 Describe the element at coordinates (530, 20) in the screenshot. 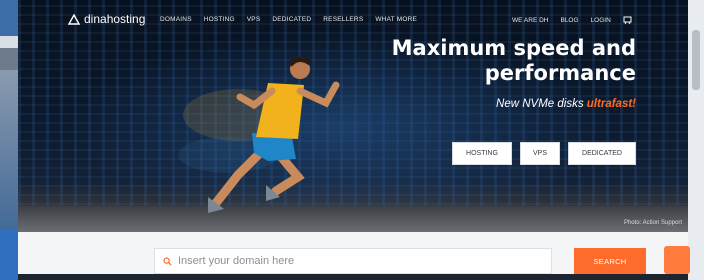

I see `menu-item-we-are-dh: WE ARE DH` at that location.